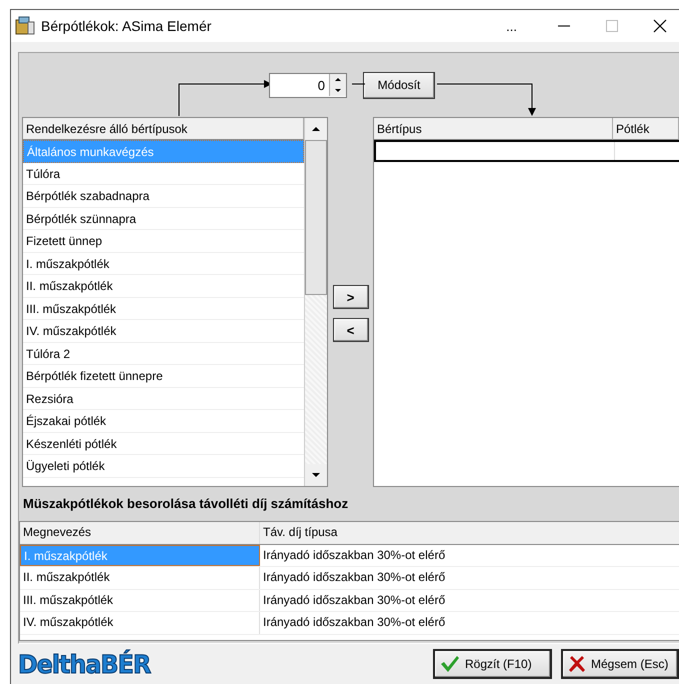 The image size is (679, 684). Describe the element at coordinates (646, 129) in the screenshot. I see `column-header: Pótlék` at that location.